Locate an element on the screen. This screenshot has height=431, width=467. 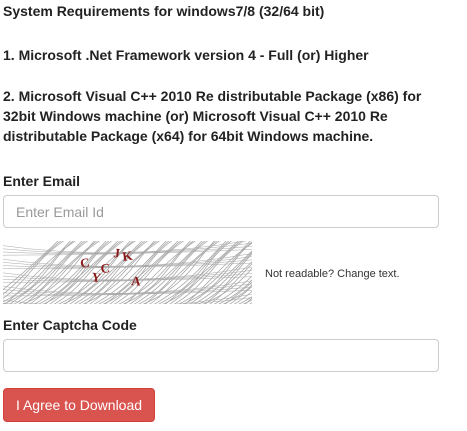
captcha-image: CYCJKA is located at coordinates (170, 271).